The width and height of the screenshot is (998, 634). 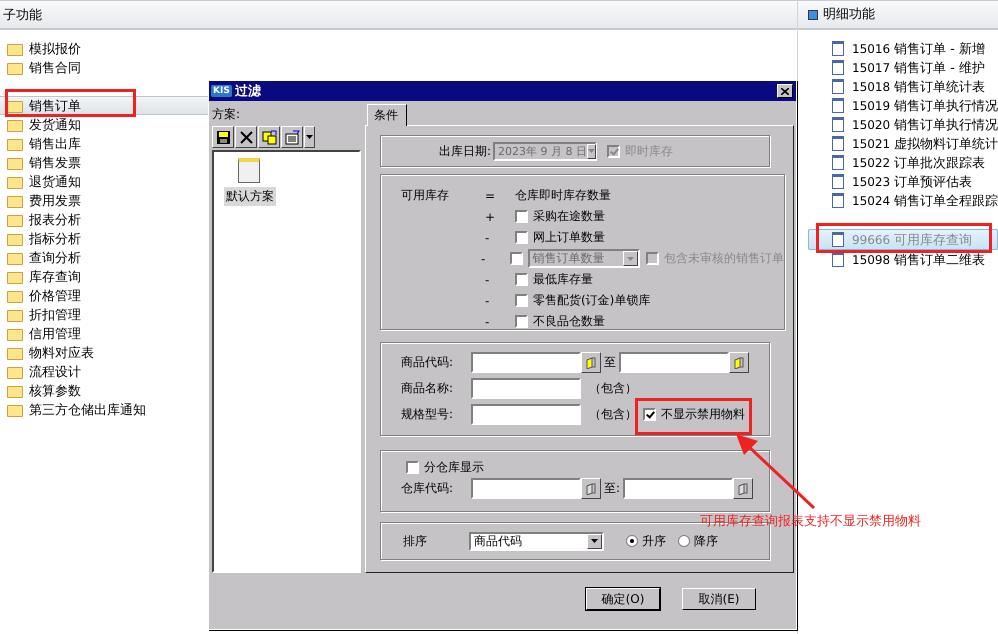 What do you see at coordinates (100, 314) in the screenshot?
I see `tree-item: 折扣管理` at bounding box center [100, 314].